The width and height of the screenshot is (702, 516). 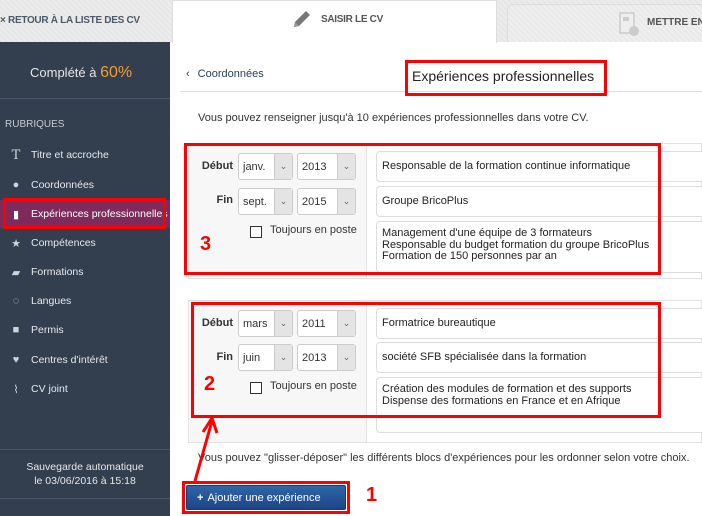 What do you see at coordinates (70, 155) in the screenshot?
I see `sidebar-item-label: Titre et accroche` at bounding box center [70, 155].